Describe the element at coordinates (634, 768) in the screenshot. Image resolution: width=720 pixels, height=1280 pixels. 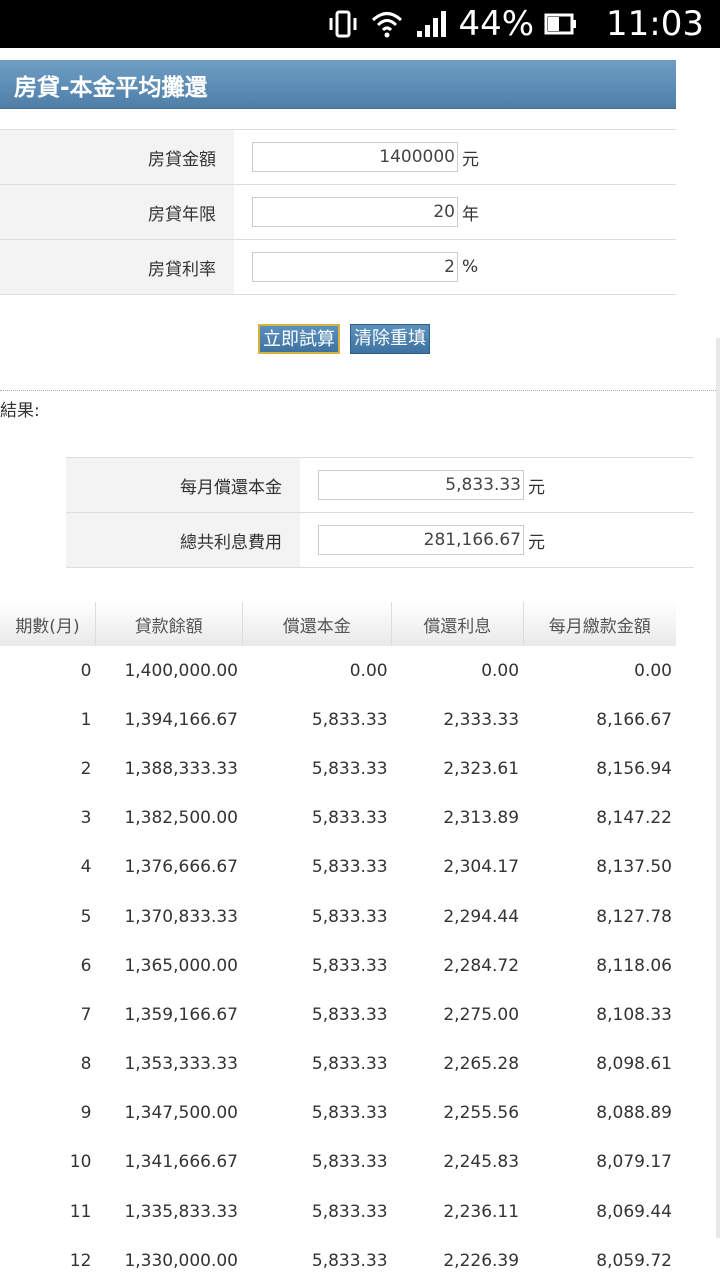
I see `cell-monthly-payment: 8,156.94` at that location.